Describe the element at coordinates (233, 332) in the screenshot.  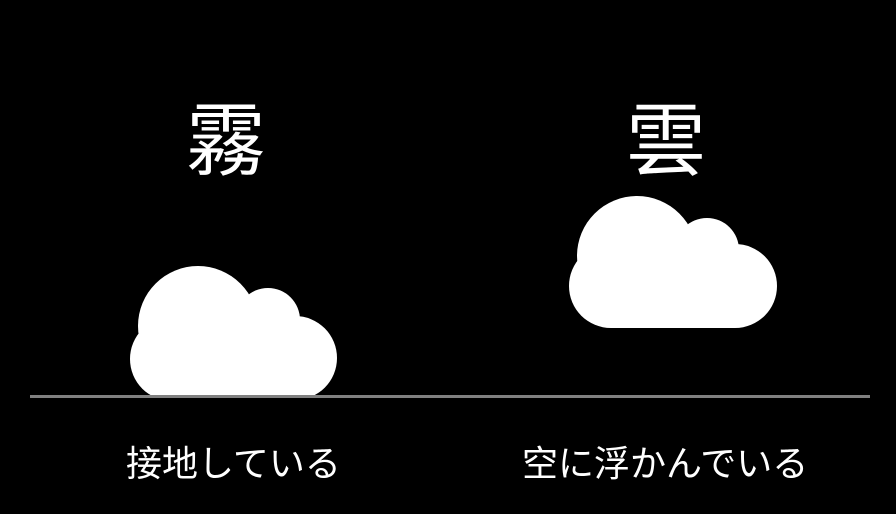
I see `fog-cloud-icon` at that location.